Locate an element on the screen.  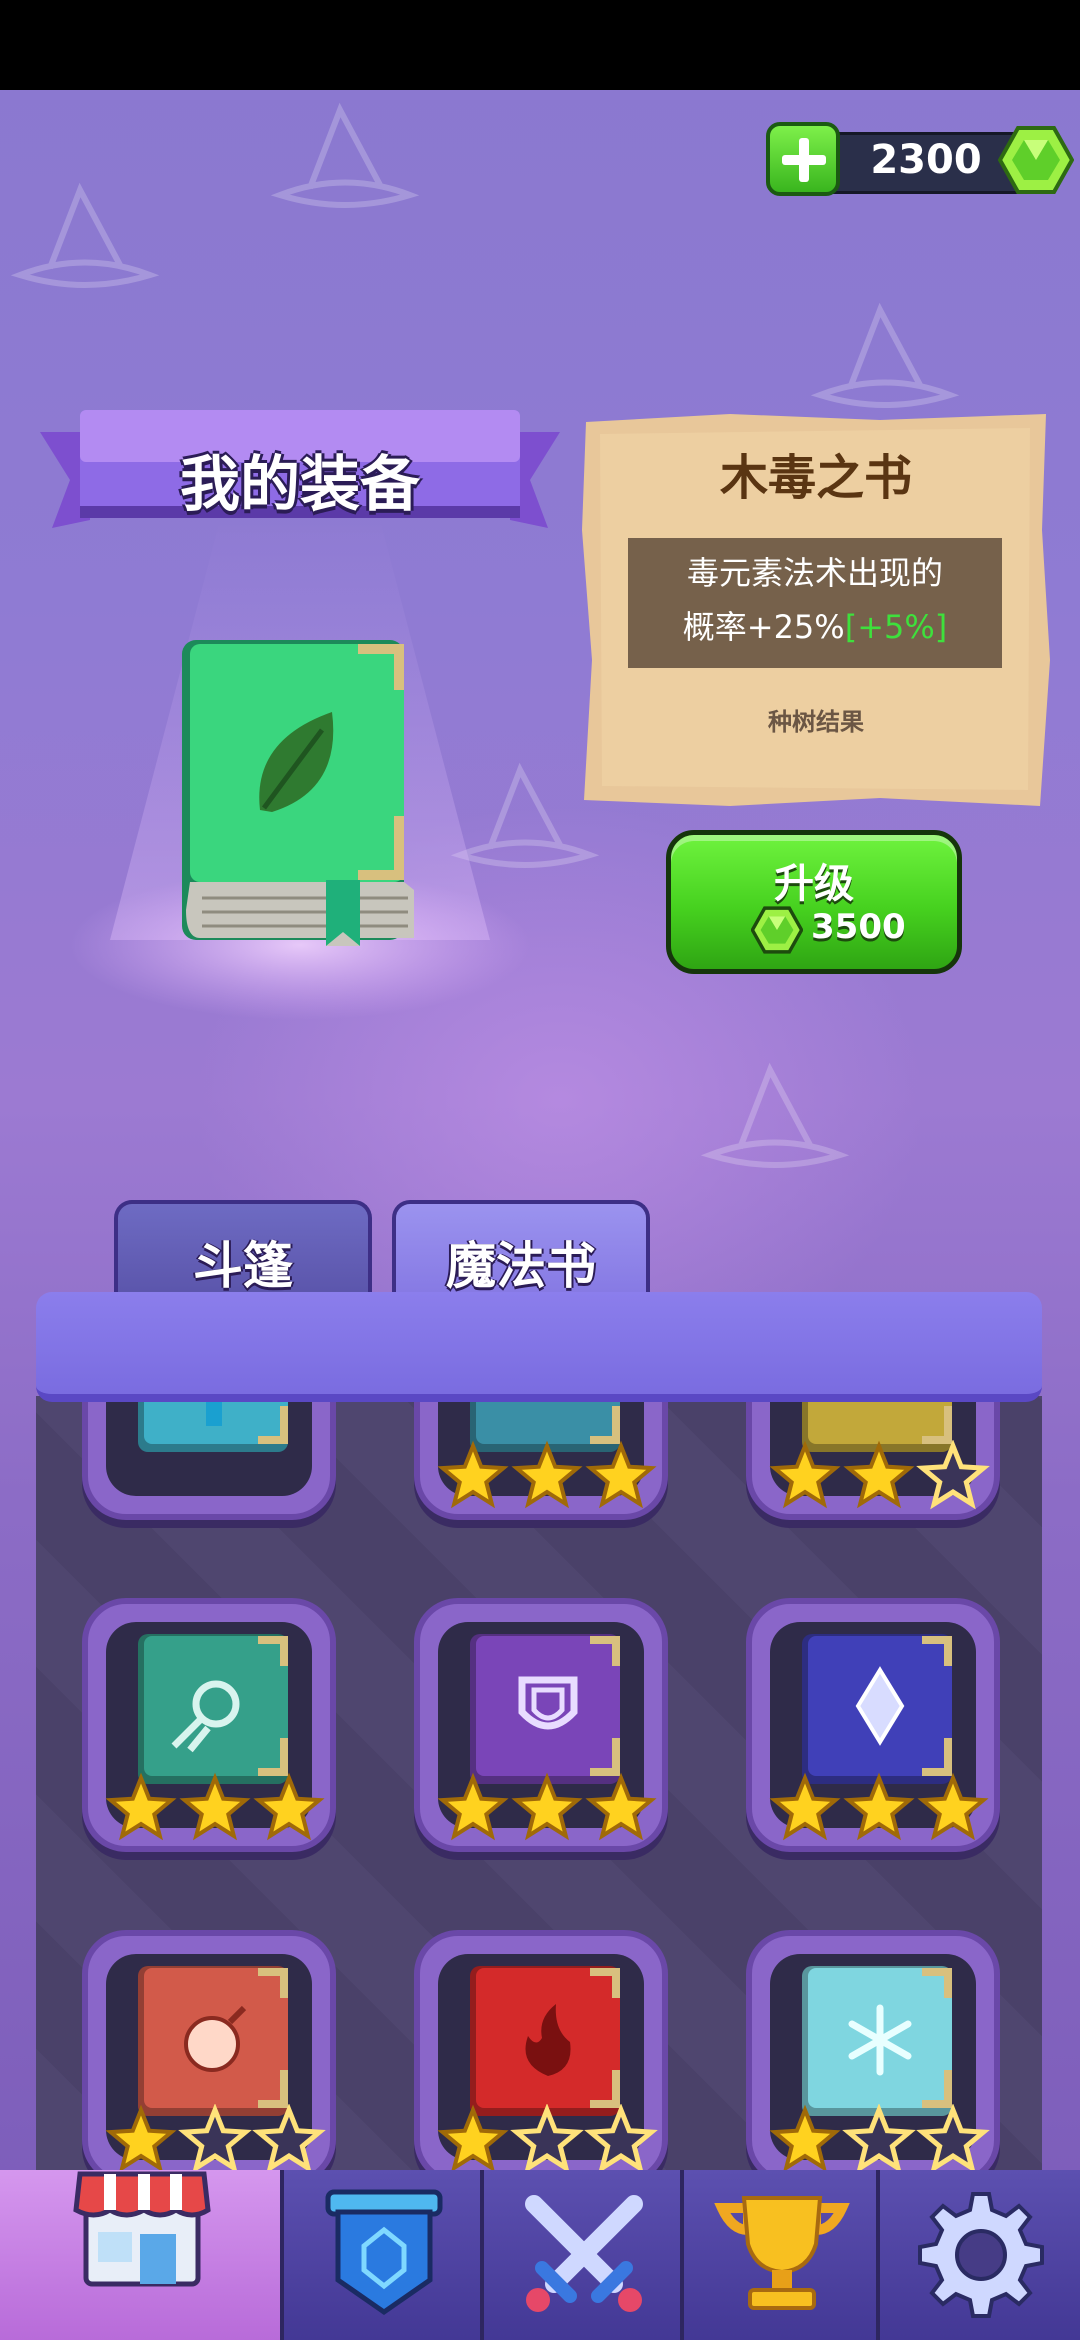
trophy-icon is located at coordinates (782, 2253).